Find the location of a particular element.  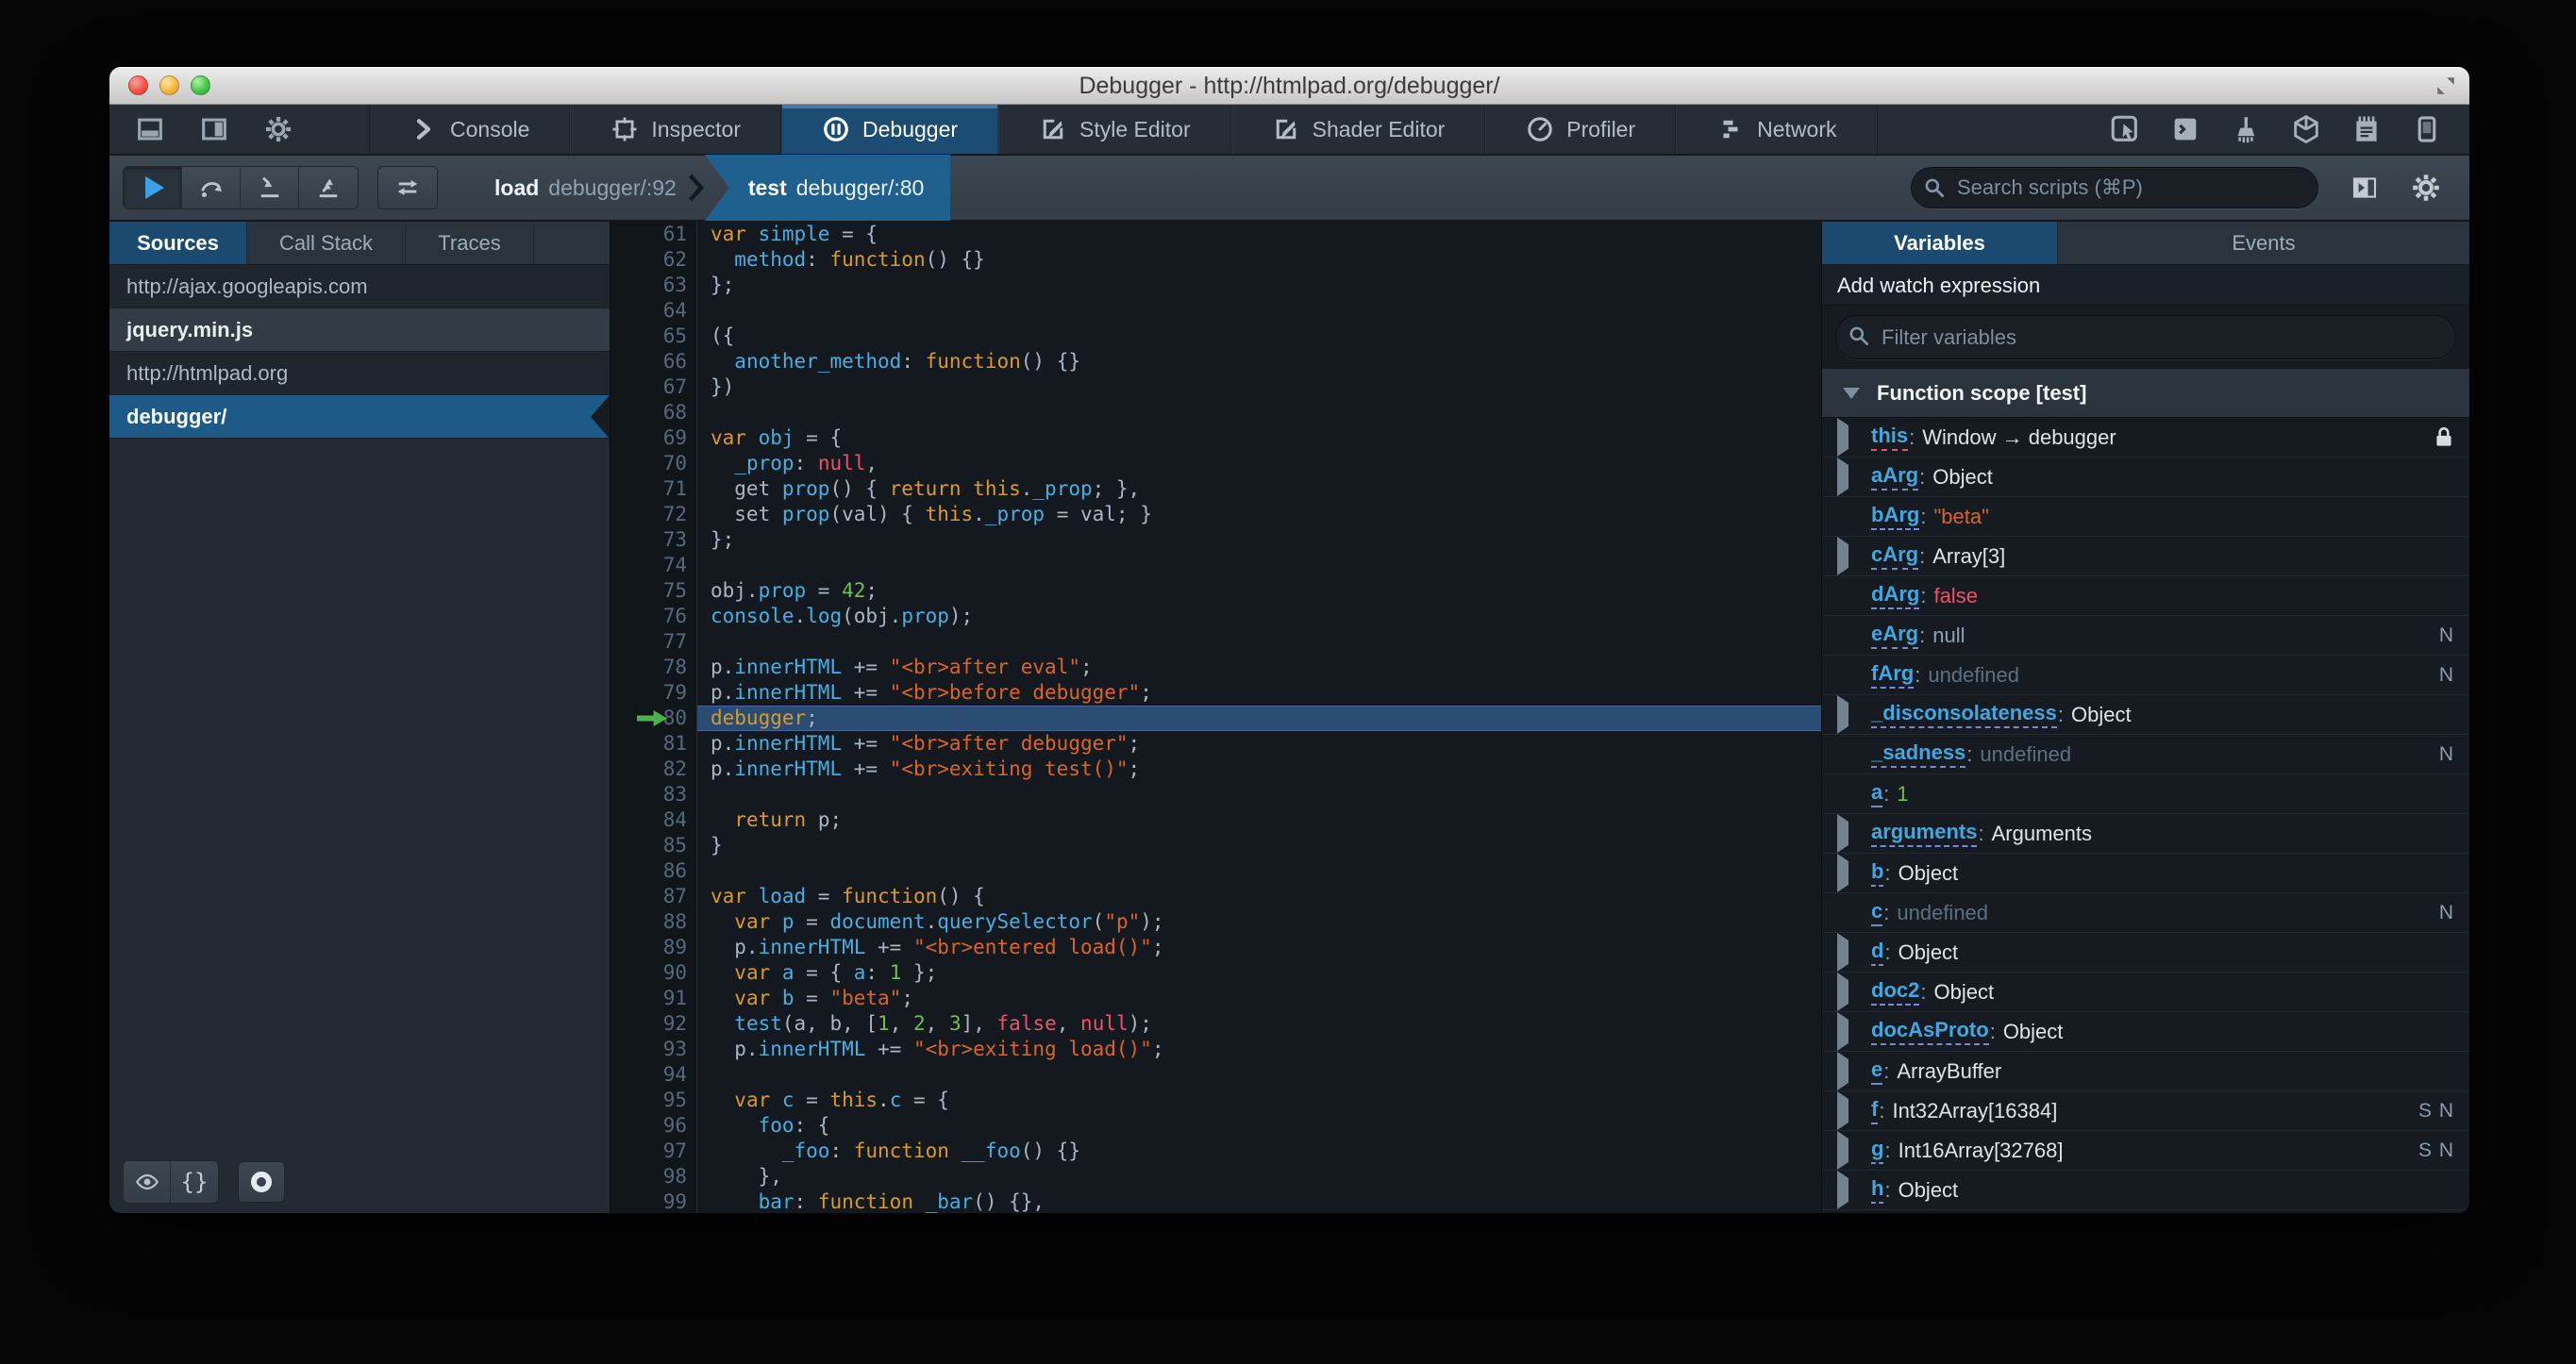

line-number: 84 is located at coordinates (654, 820).